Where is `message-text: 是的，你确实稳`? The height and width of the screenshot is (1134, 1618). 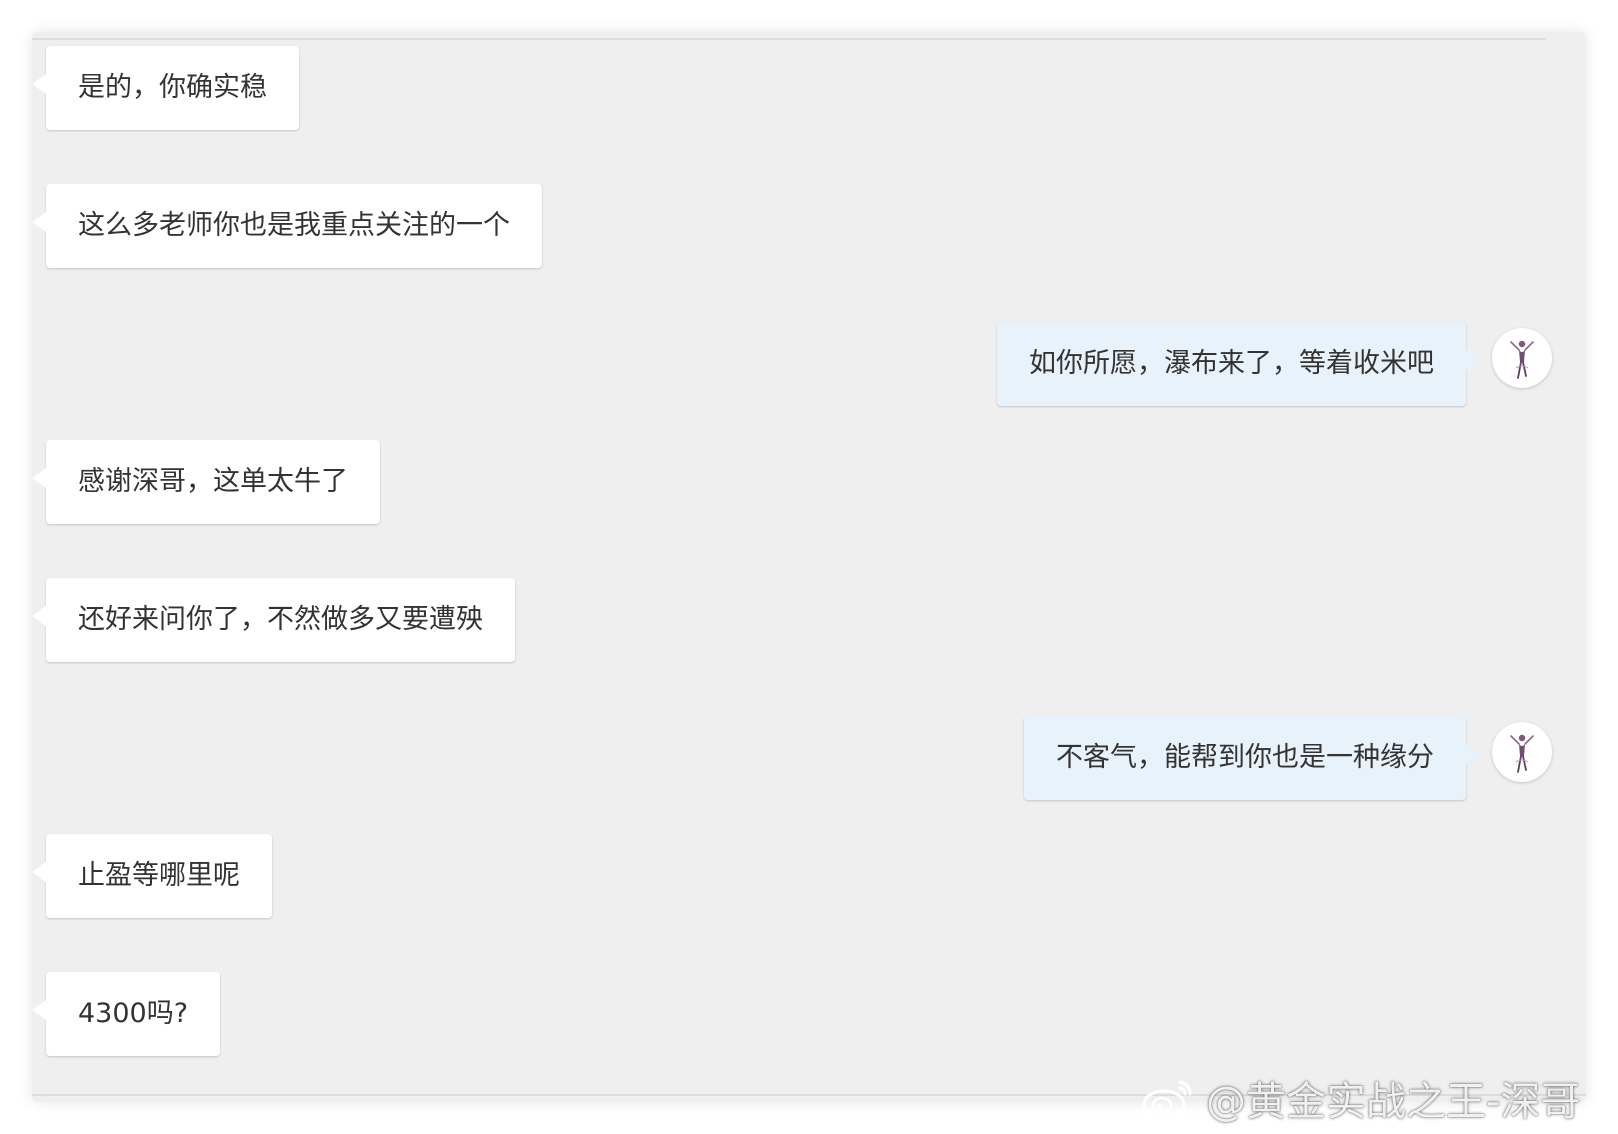 message-text: 是的，你确实稳 is located at coordinates (172, 87).